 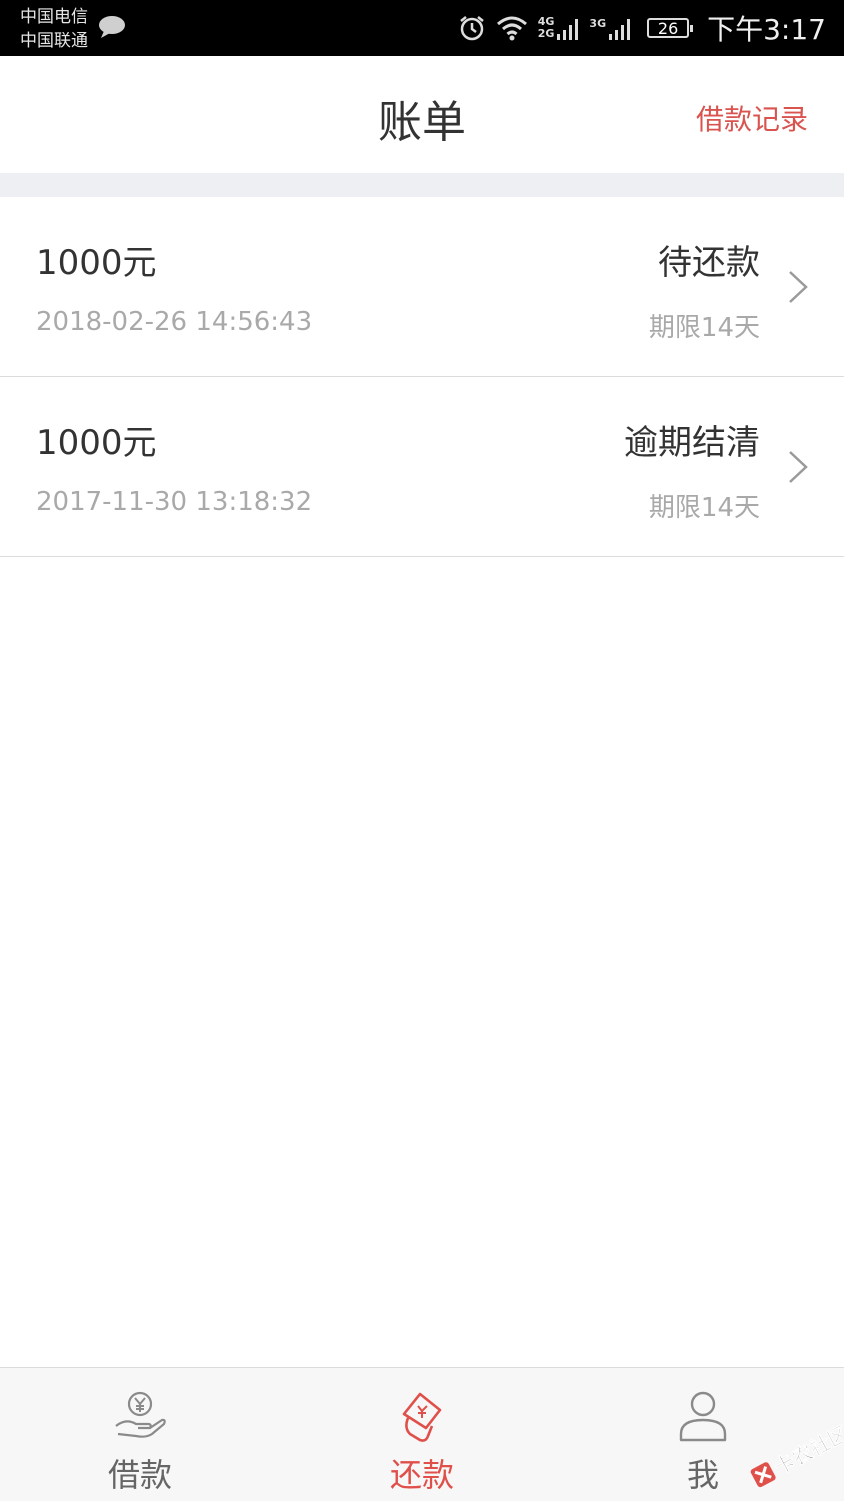 I want to click on tab-repay-label: 还款, so click(x=421, y=1475).